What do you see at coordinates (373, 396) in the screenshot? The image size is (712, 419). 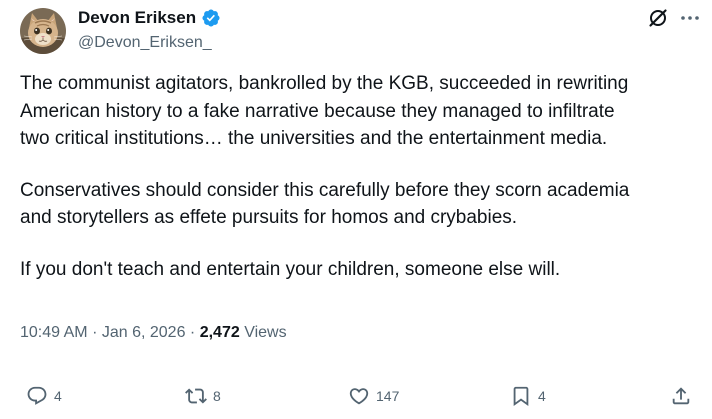 I see `like-button: 147` at bounding box center [373, 396].